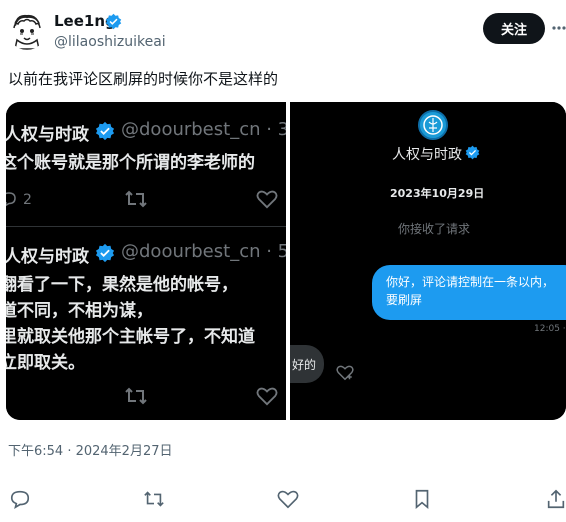  I want to click on author-handle: @lilaoshizuikeai, so click(110, 42).